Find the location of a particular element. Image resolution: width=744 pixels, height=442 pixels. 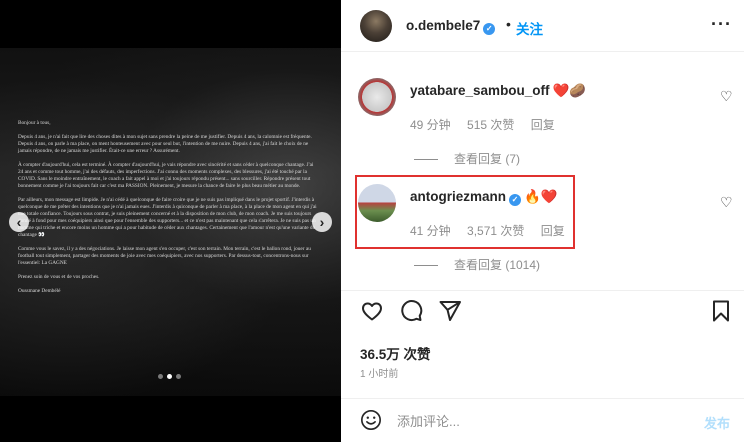

comment-header: yatabare_sambou_off ❤️🥔 is located at coordinates (498, 91).